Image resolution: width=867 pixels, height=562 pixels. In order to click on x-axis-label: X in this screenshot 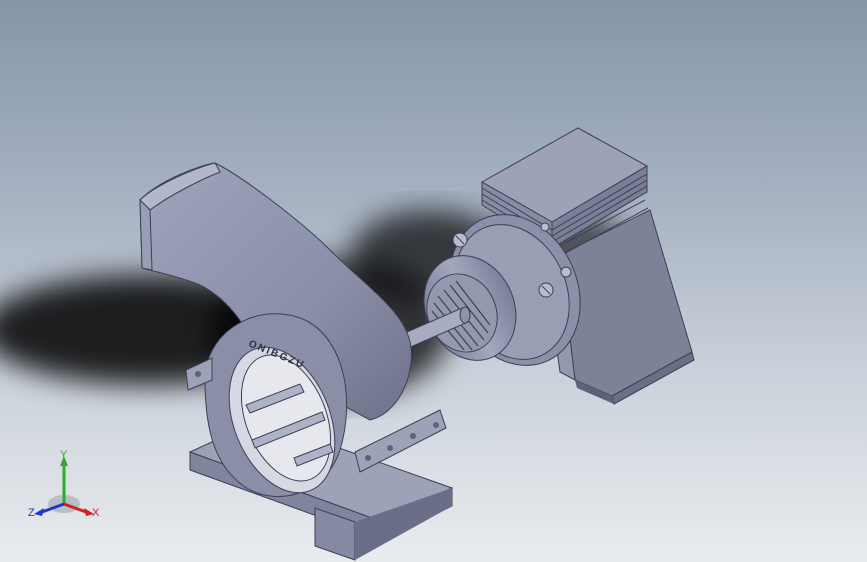, I will do `click(96, 513)`.